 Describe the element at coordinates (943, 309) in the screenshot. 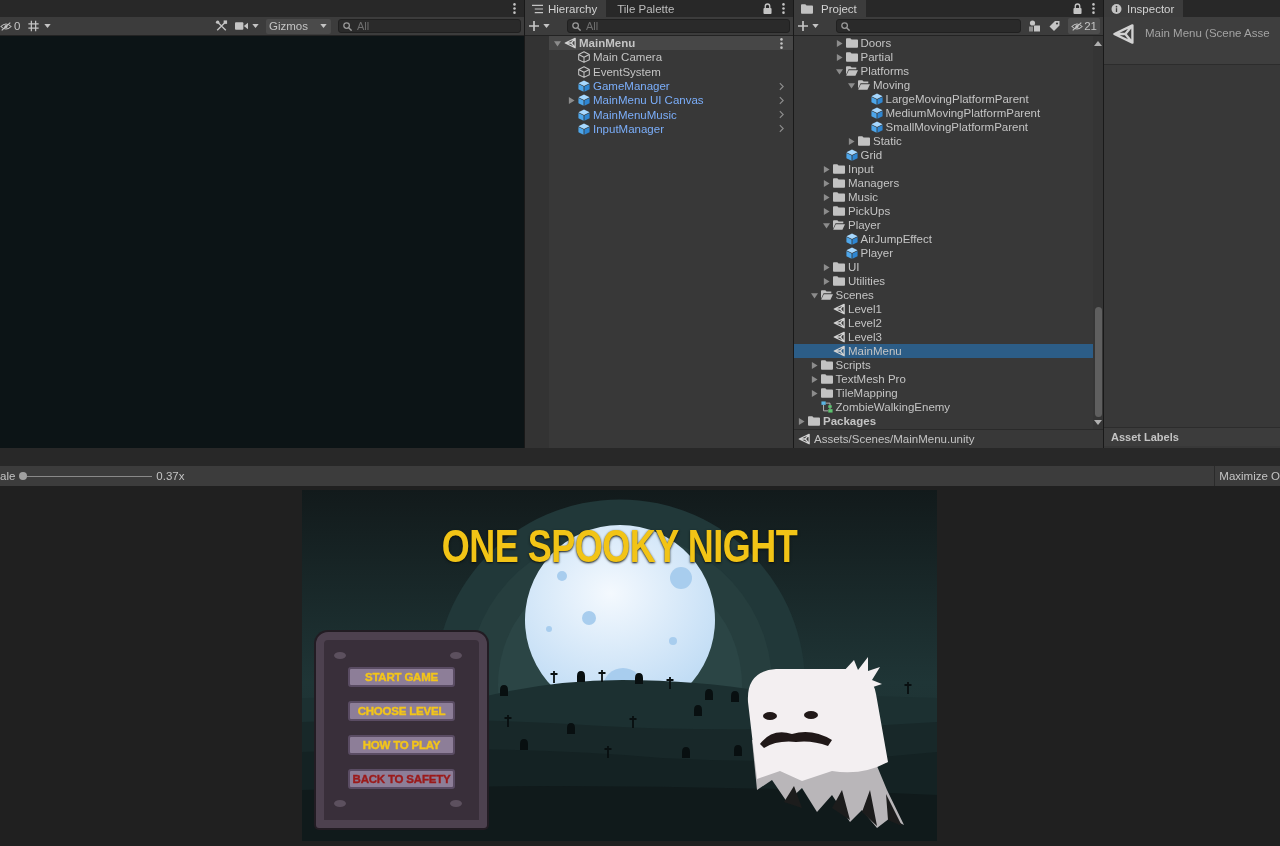

I see `project-item: Level1` at that location.